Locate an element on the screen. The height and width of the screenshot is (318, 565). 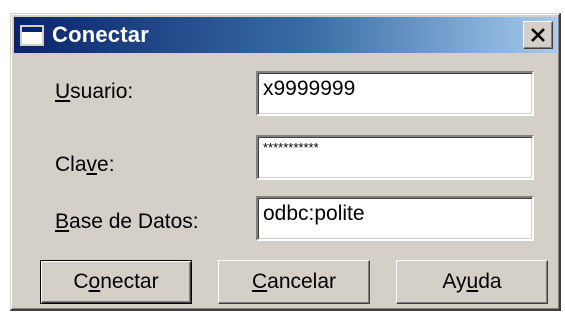
usuario-input: x9999999 is located at coordinates (395, 93).